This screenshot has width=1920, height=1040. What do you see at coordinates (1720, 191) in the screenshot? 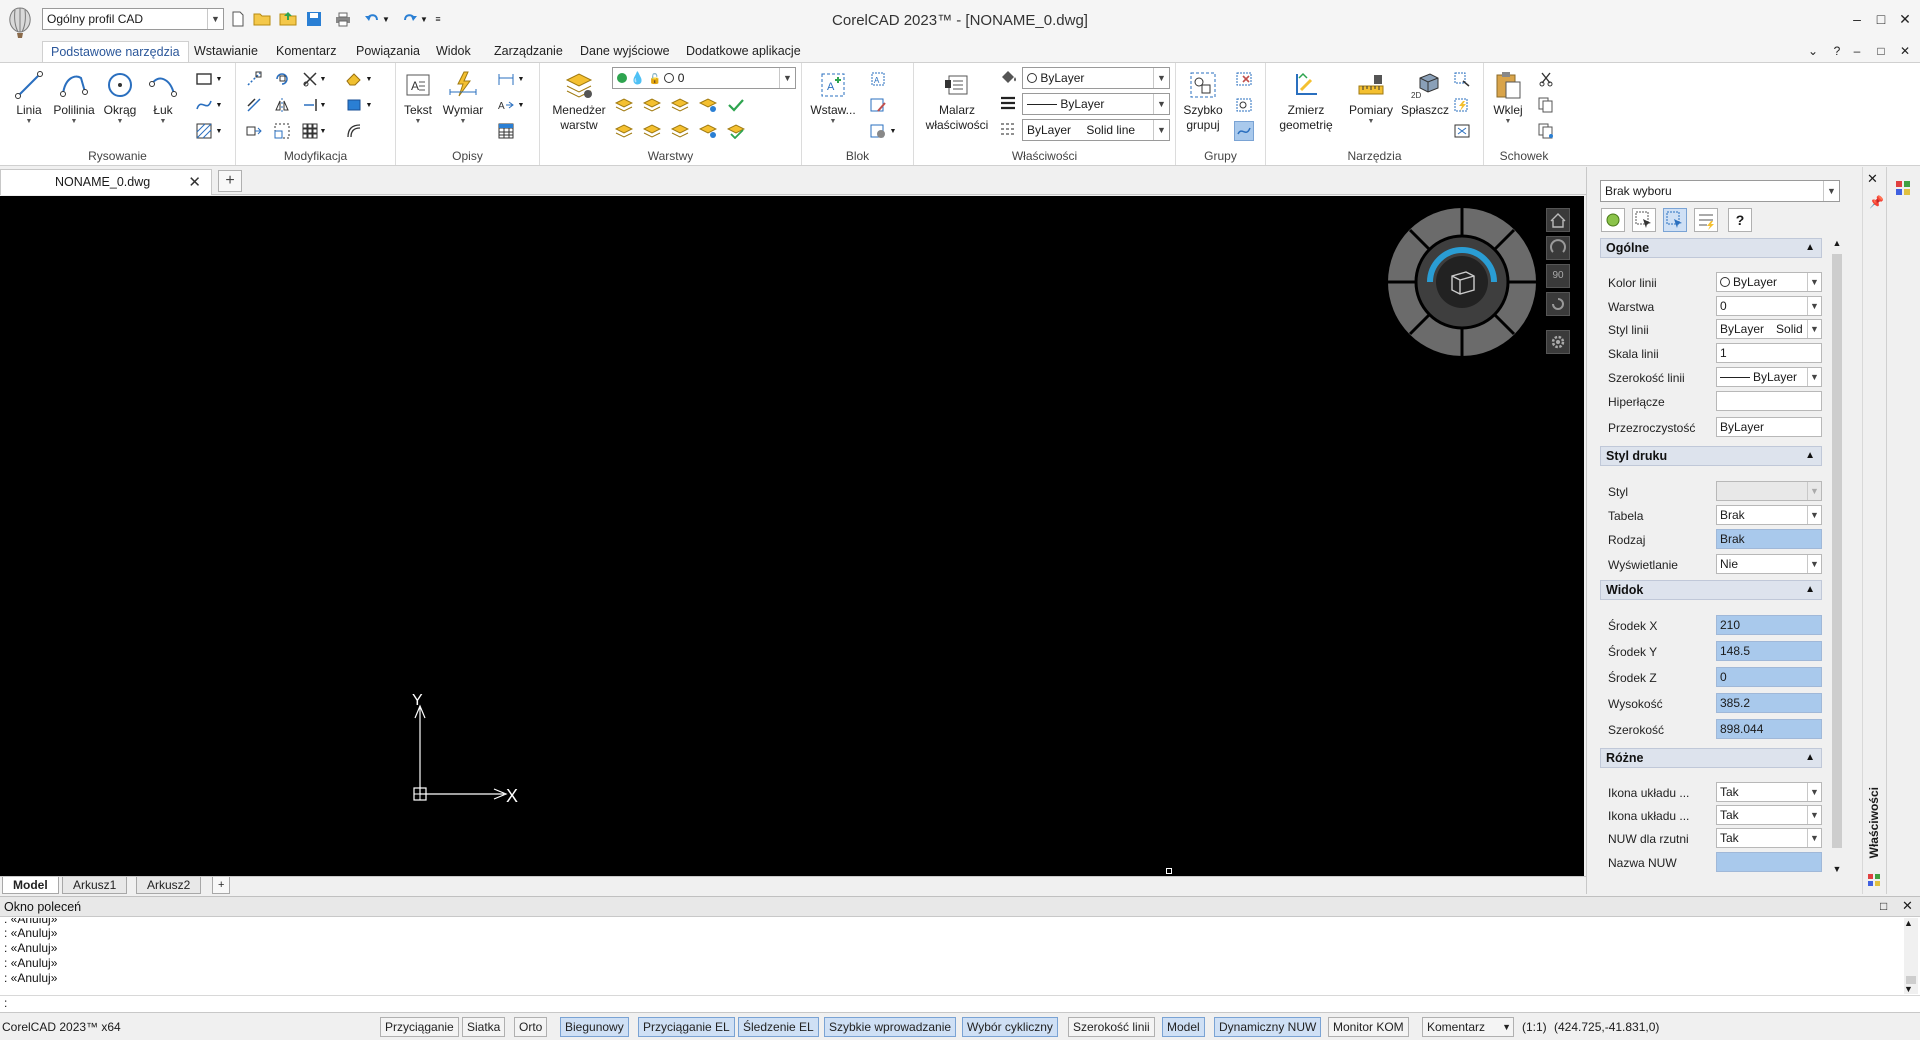
I see `selection-select: Brak wyboru ▼` at bounding box center [1720, 191].